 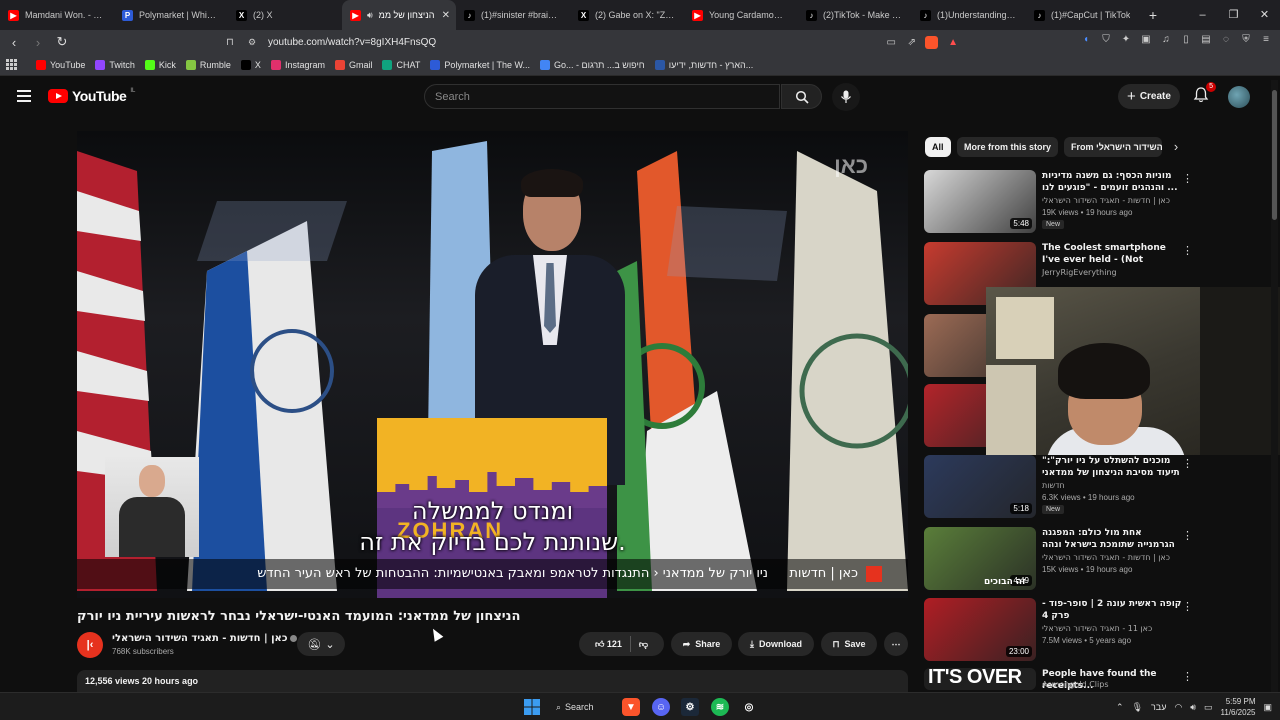 I want to click on tab-audio-icon: 🔊︎, so click(x=370, y=15).